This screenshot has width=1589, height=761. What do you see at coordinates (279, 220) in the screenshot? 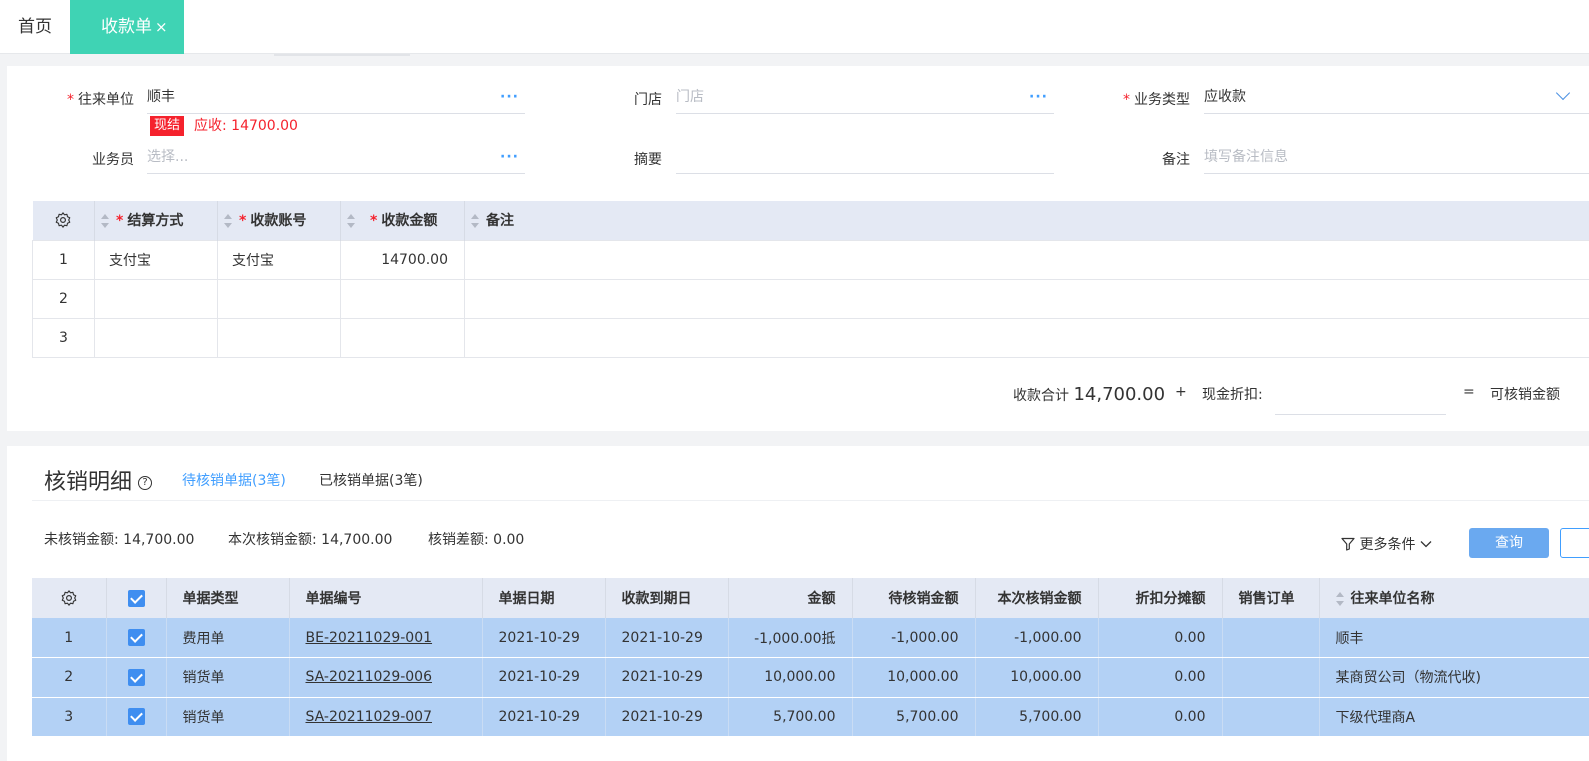
I see `col-account: * 收款账号` at bounding box center [279, 220].